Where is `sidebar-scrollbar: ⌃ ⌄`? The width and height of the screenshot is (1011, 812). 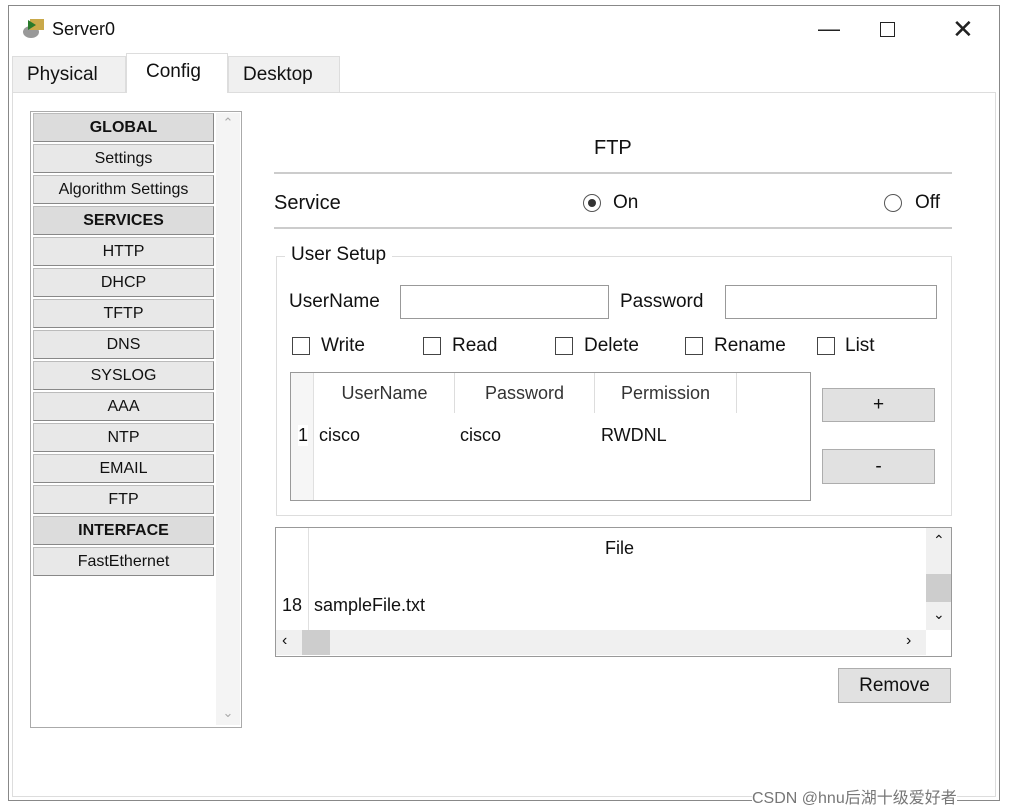
sidebar-scrollbar: ⌃ ⌄ is located at coordinates (228, 419).